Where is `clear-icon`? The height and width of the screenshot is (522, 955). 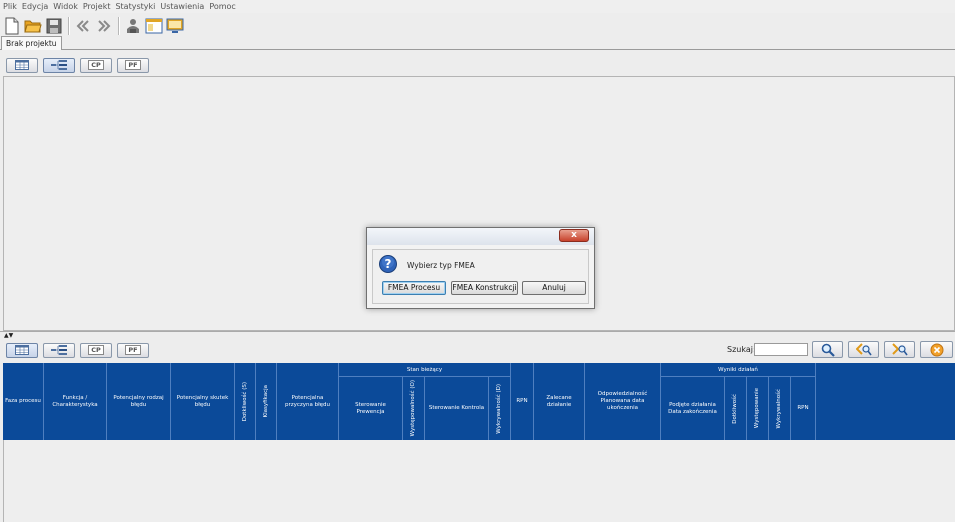 clear-icon is located at coordinates (936, 349).